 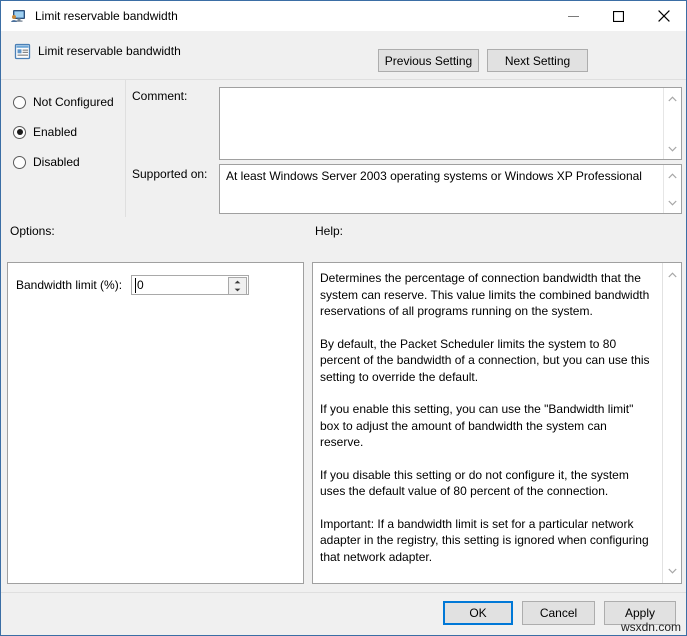 What do you see at coordinates (237, 282) in the screenshot?
I see `spin-up-icon` at bounding box center [237, 282].